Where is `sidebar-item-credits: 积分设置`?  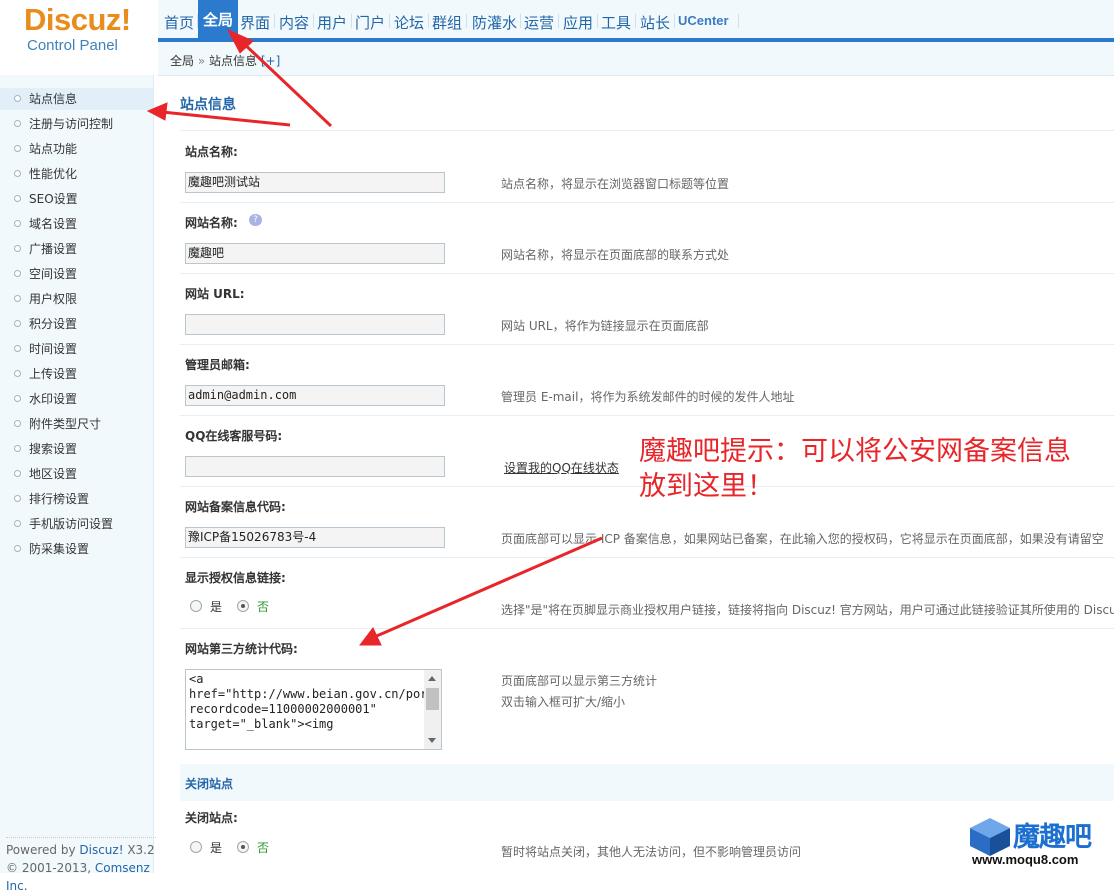
sidebar-item-credits: 积分设置 is located at coordinates (76, 324).